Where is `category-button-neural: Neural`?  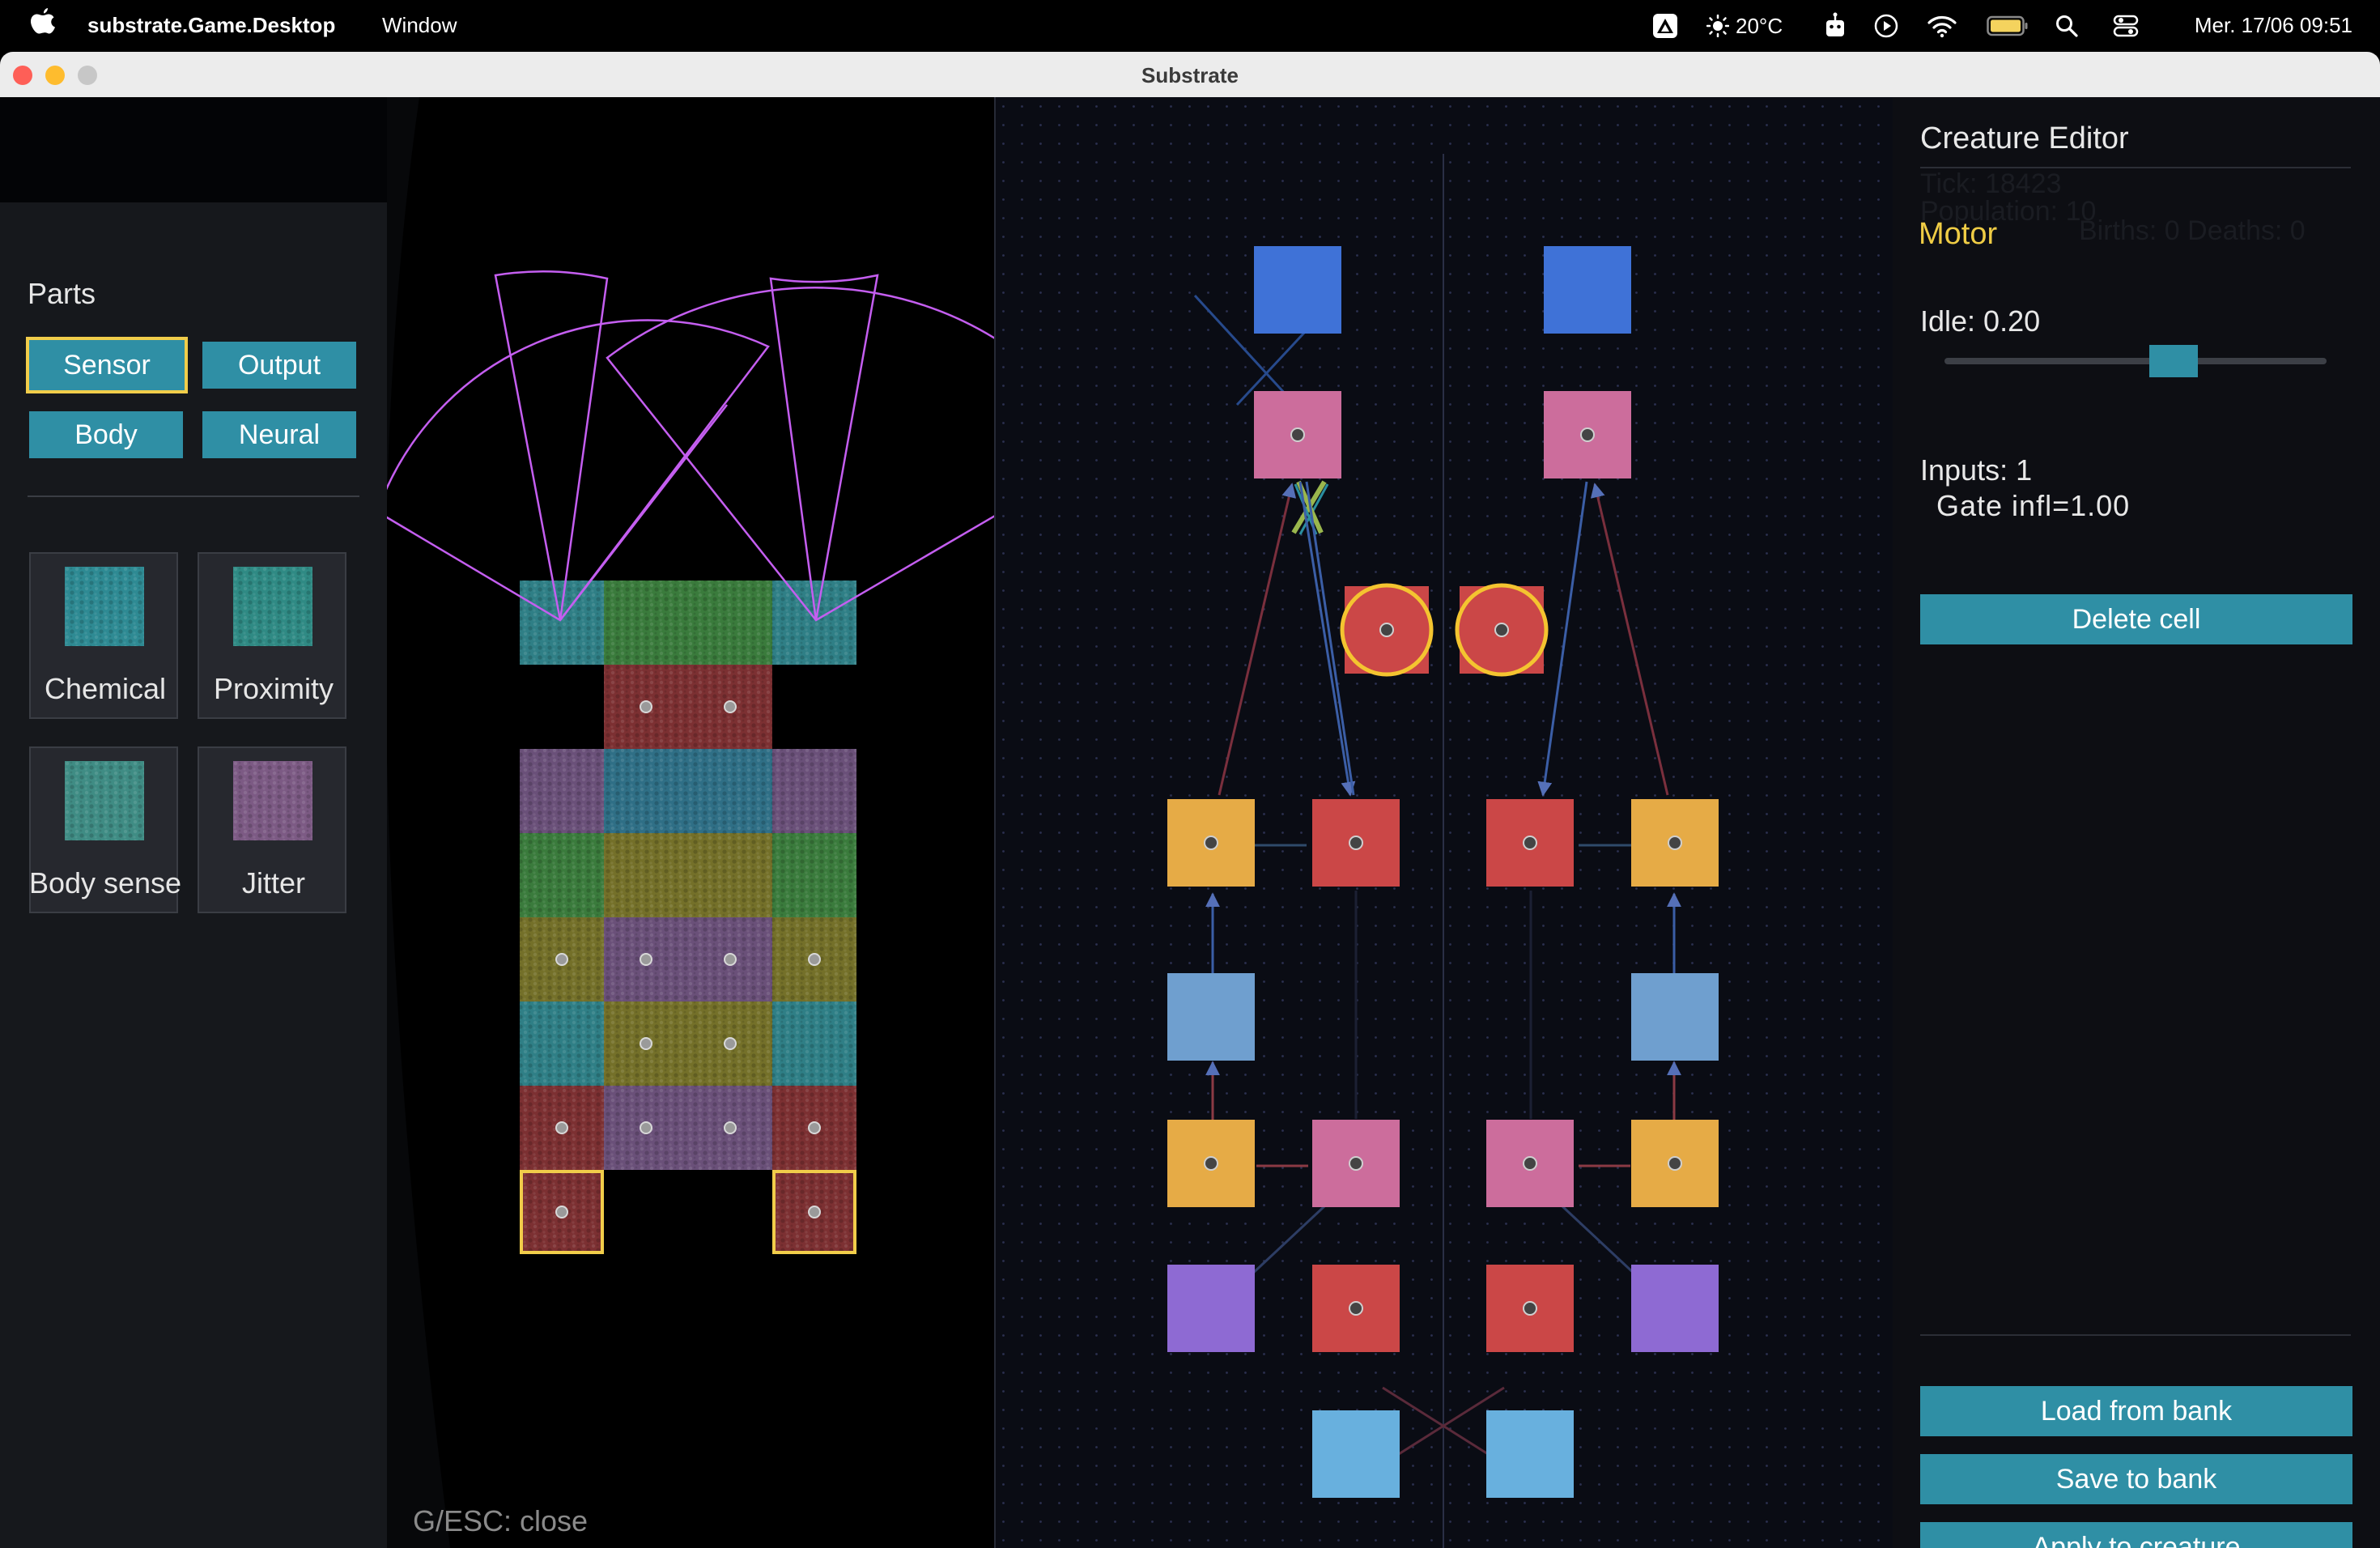
category-button-neural: Neural is located at coordinates (279, 435).